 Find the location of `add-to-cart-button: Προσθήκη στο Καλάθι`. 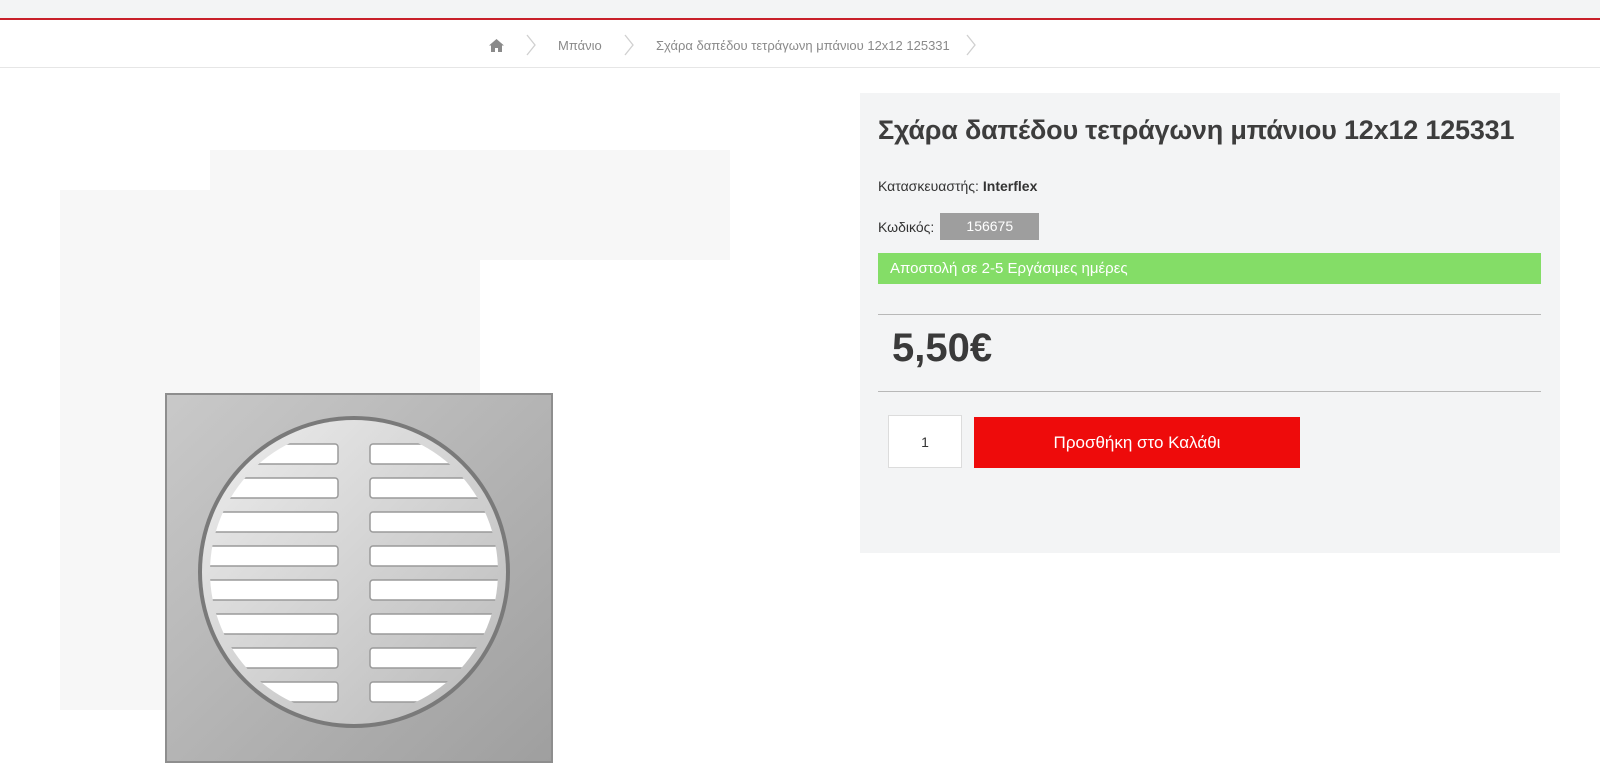

add-to-cart-button: Προσθήκη στο Καλάθι is located at coordinates (1137, 442).